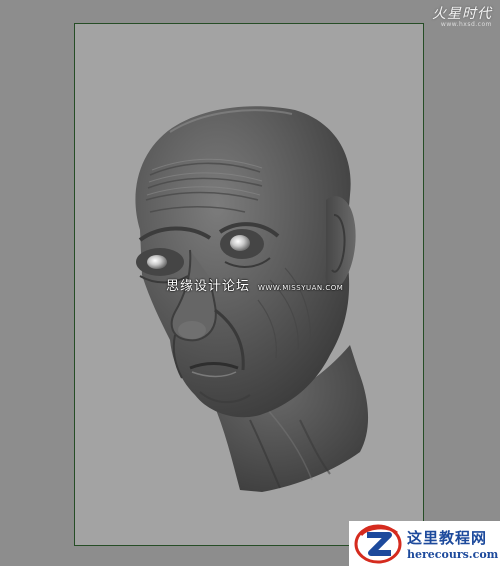 The height and width of the screenshot is (566, 500). I want to click on site-logo: 这里教程网 herecours.com, so click(424, 543).